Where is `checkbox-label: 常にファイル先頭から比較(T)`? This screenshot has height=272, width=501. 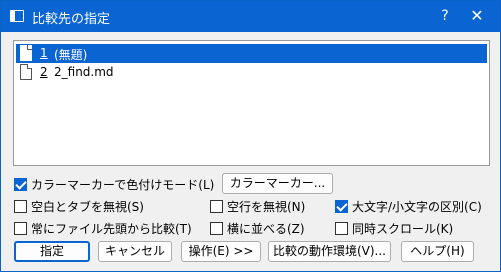
checkbox-label: 常にファイル先頭から比較(T) is located at coordinates (111, 229).